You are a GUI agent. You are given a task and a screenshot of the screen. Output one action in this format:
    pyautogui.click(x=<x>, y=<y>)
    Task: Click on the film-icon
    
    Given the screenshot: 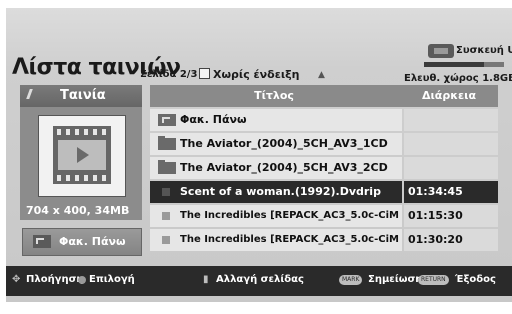 What is the action you would take?
    pyautogui.click(x=82, y=155)
    